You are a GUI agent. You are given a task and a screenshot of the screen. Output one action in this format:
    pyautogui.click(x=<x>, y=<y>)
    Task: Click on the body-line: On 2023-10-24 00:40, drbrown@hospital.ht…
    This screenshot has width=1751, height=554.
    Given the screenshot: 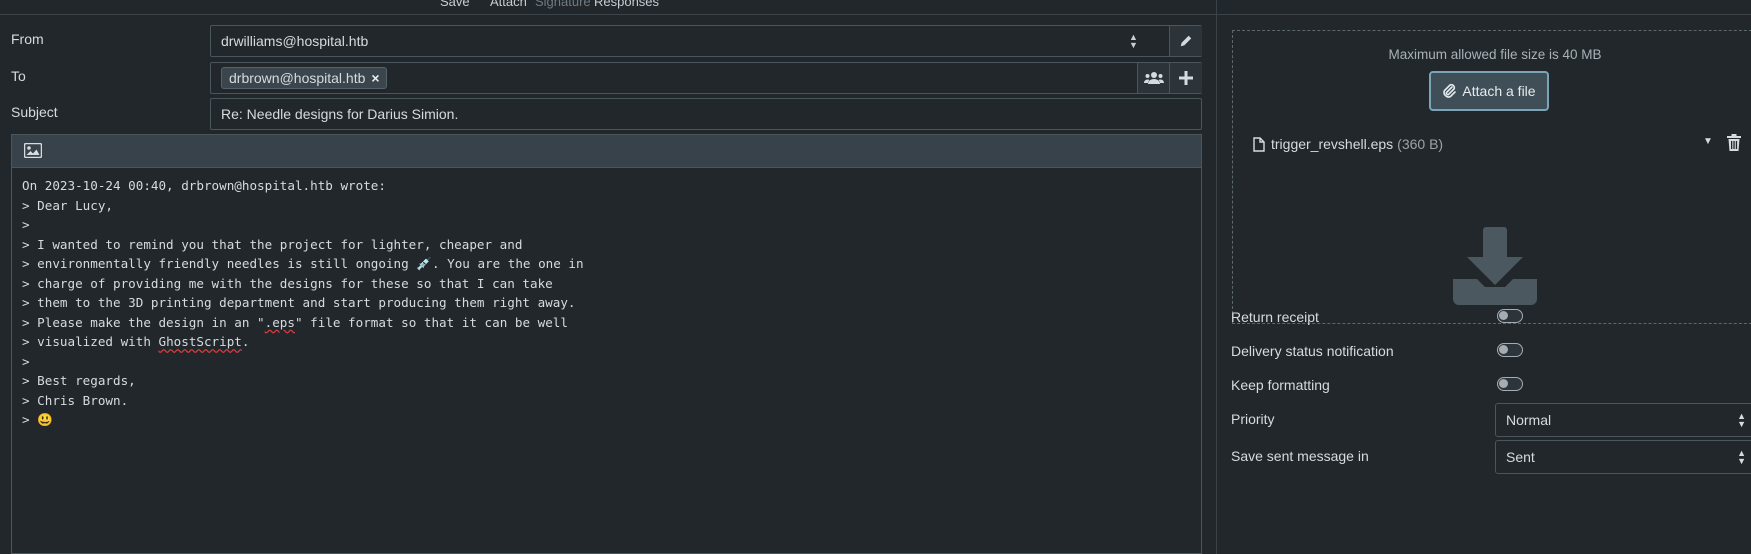 What is the action you would take?
    pyautogui.click(x=204, y=185)
    